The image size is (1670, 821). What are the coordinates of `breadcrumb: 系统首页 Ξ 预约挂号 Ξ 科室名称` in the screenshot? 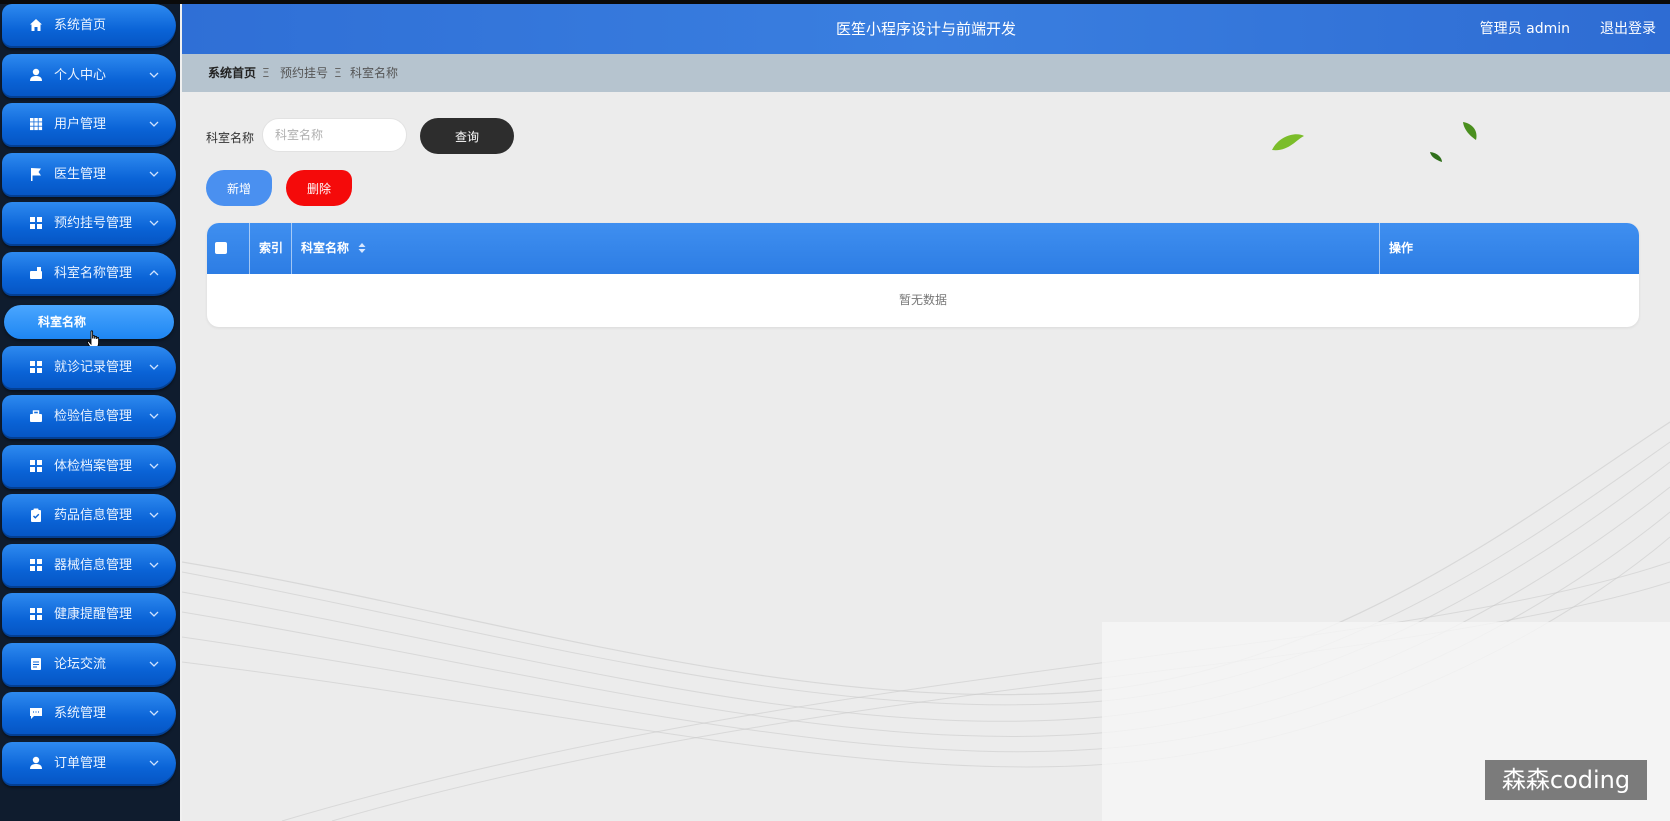 It's located at (926, 73).